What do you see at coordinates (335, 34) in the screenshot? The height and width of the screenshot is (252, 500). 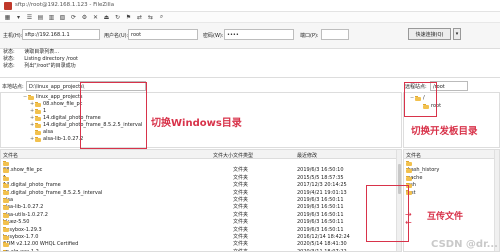 I see `port-input` at bounding box center [335, 34].